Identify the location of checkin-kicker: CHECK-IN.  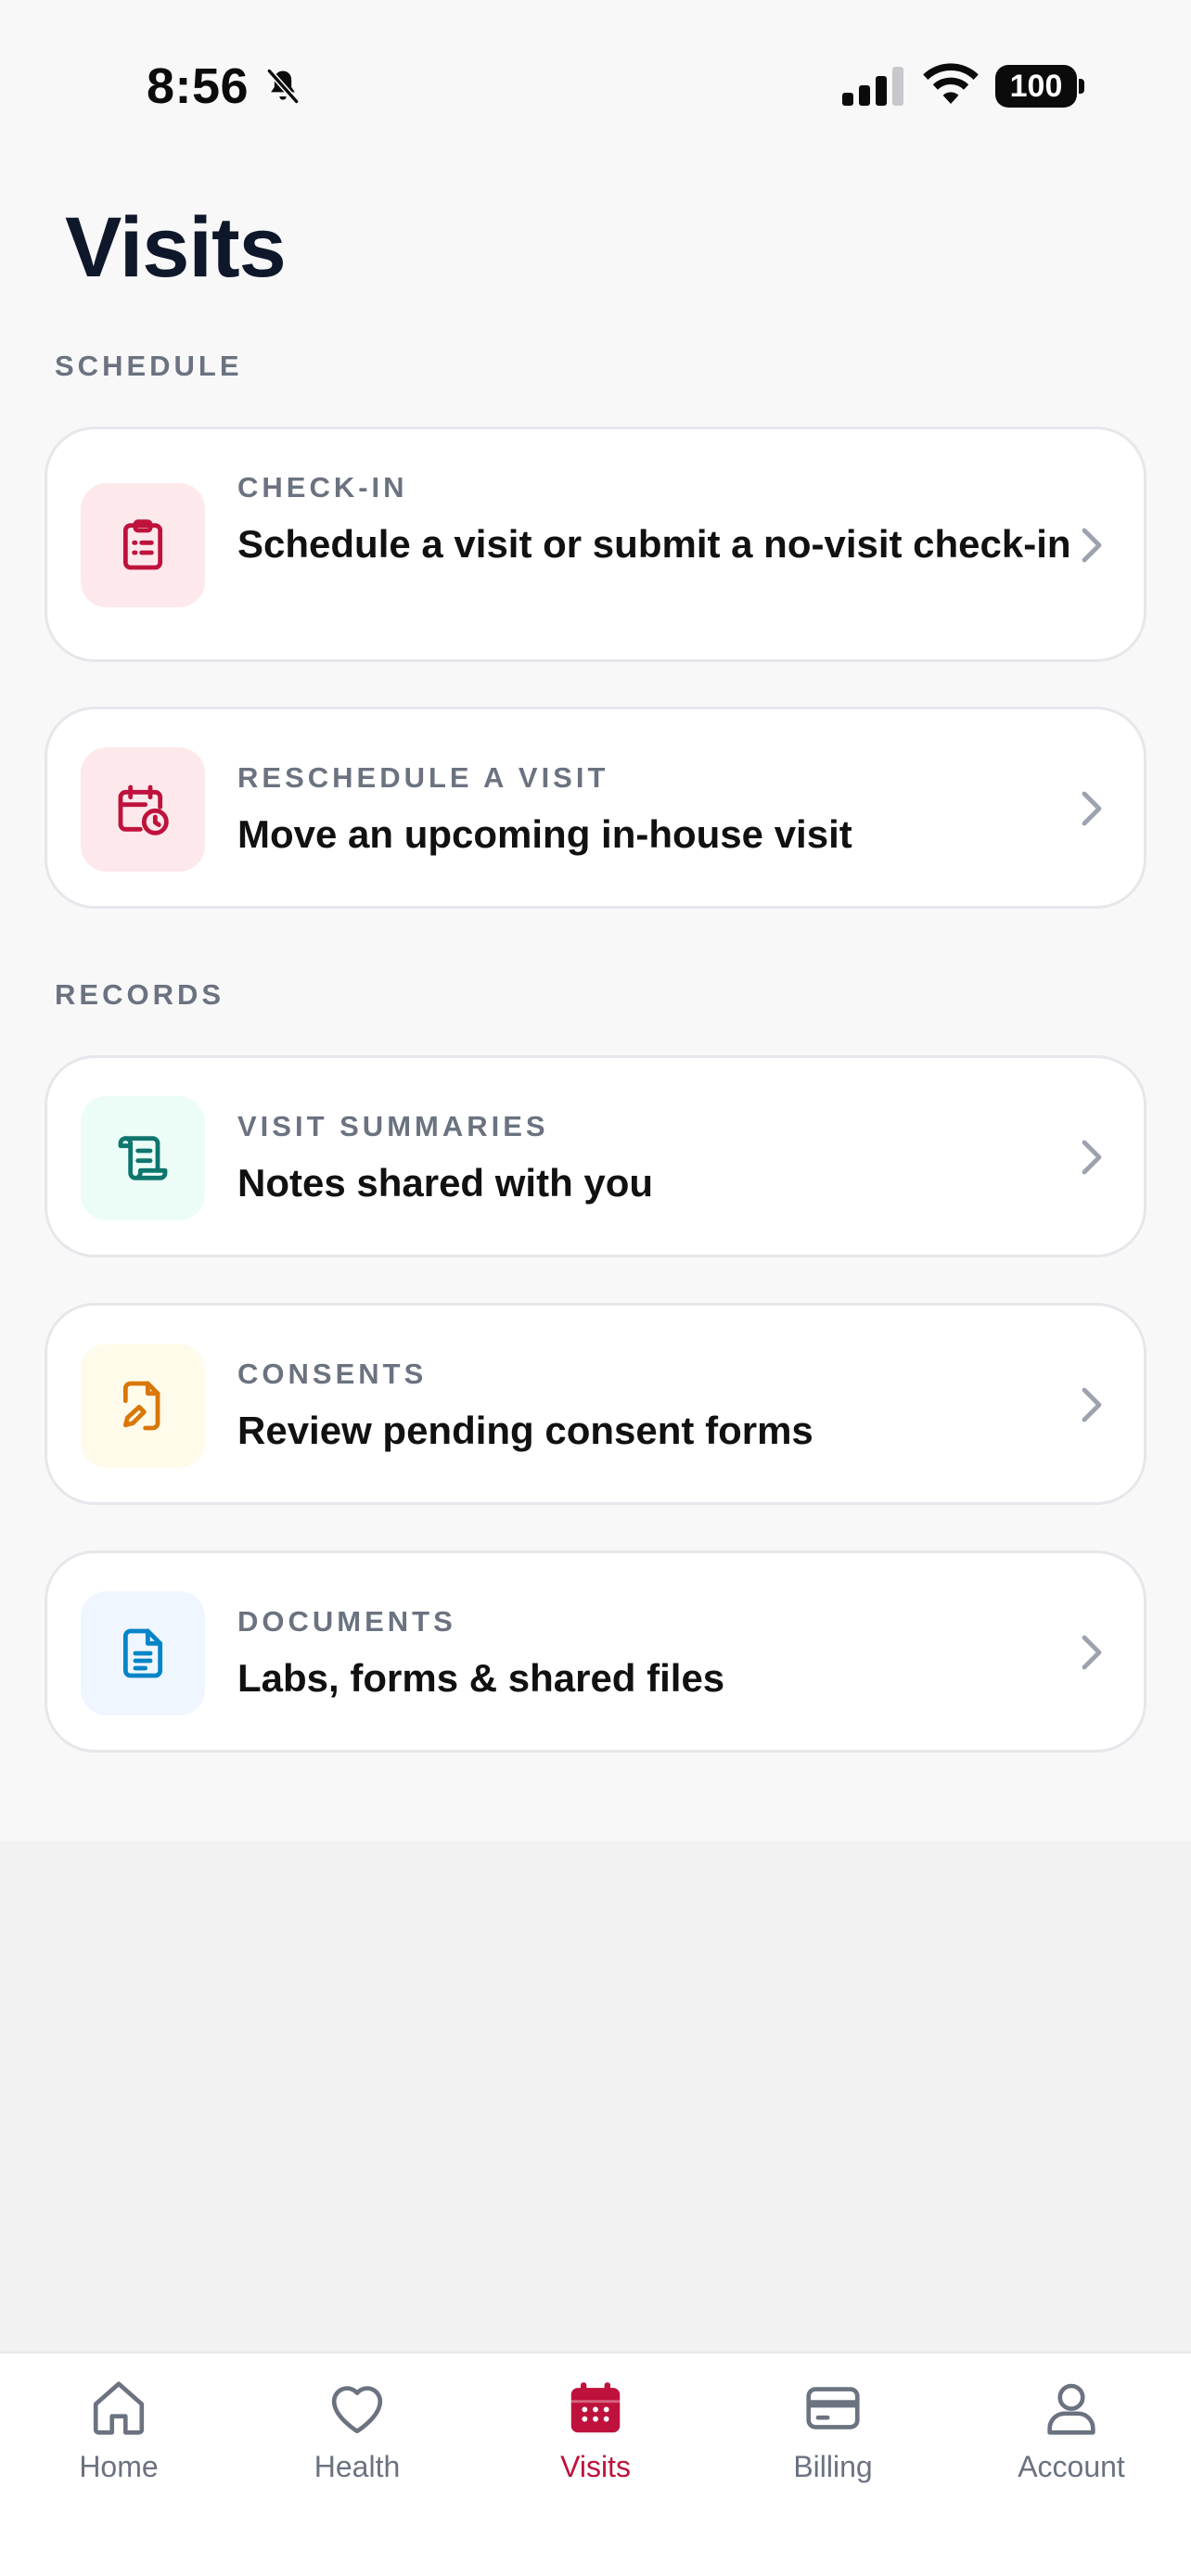
(322, 488).